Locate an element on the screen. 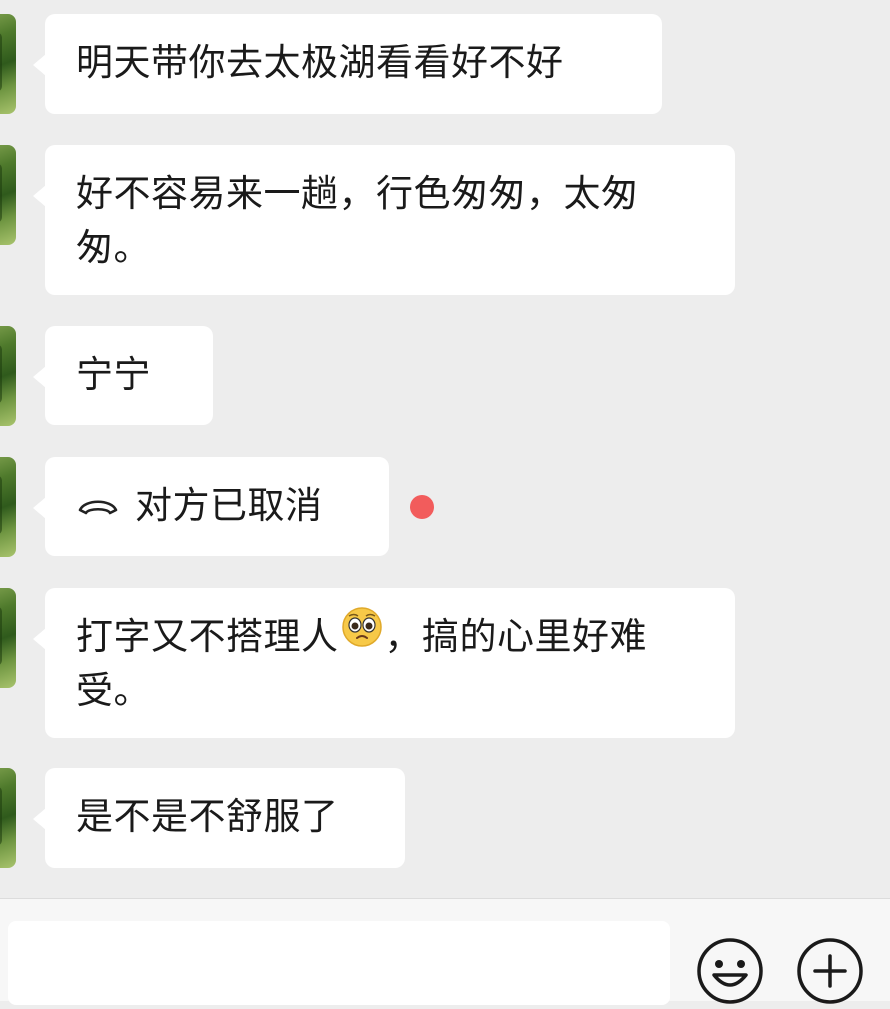  message-bubble: 是不是不舒服了 is located at coordinates (219, 818).